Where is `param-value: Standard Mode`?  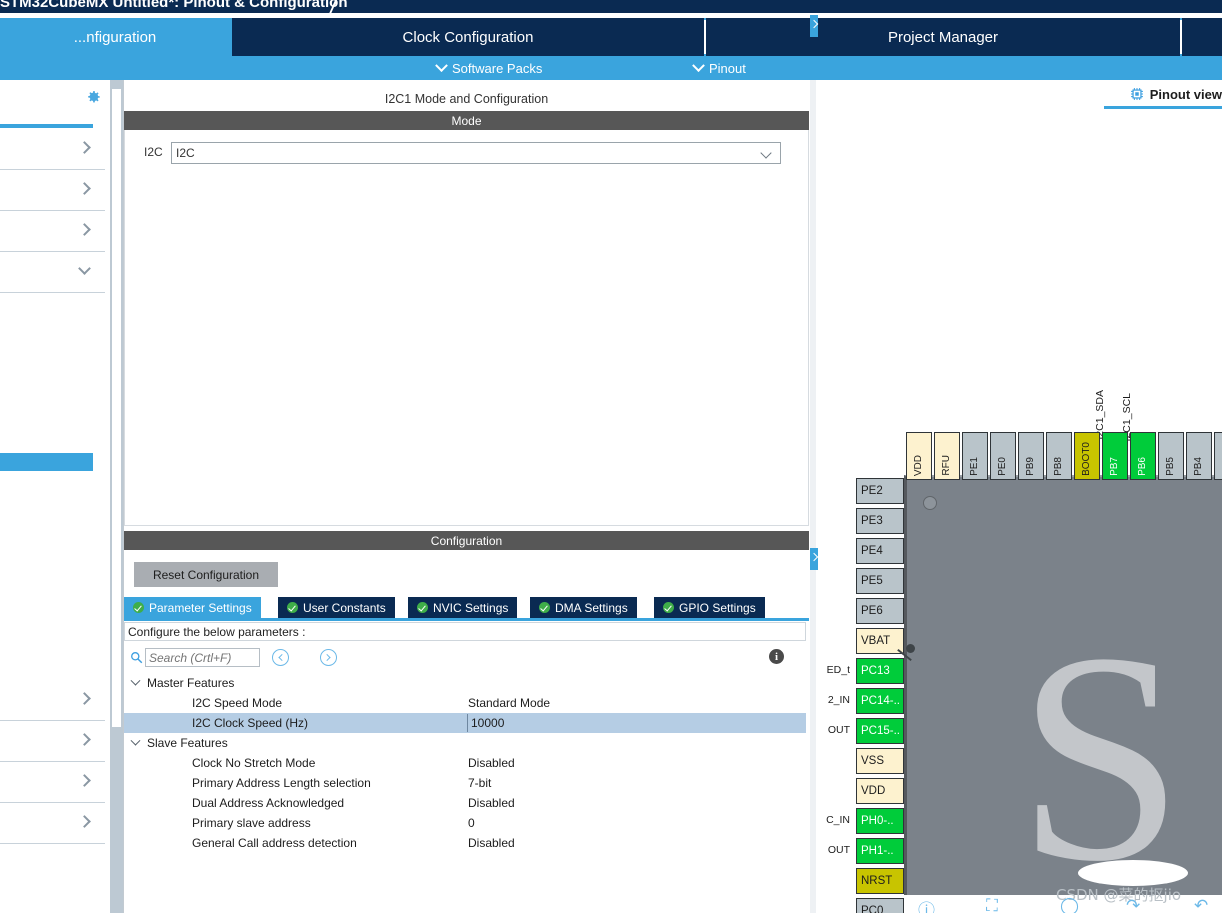 param-value: Standard Mode is located at coordinates (509, 703).